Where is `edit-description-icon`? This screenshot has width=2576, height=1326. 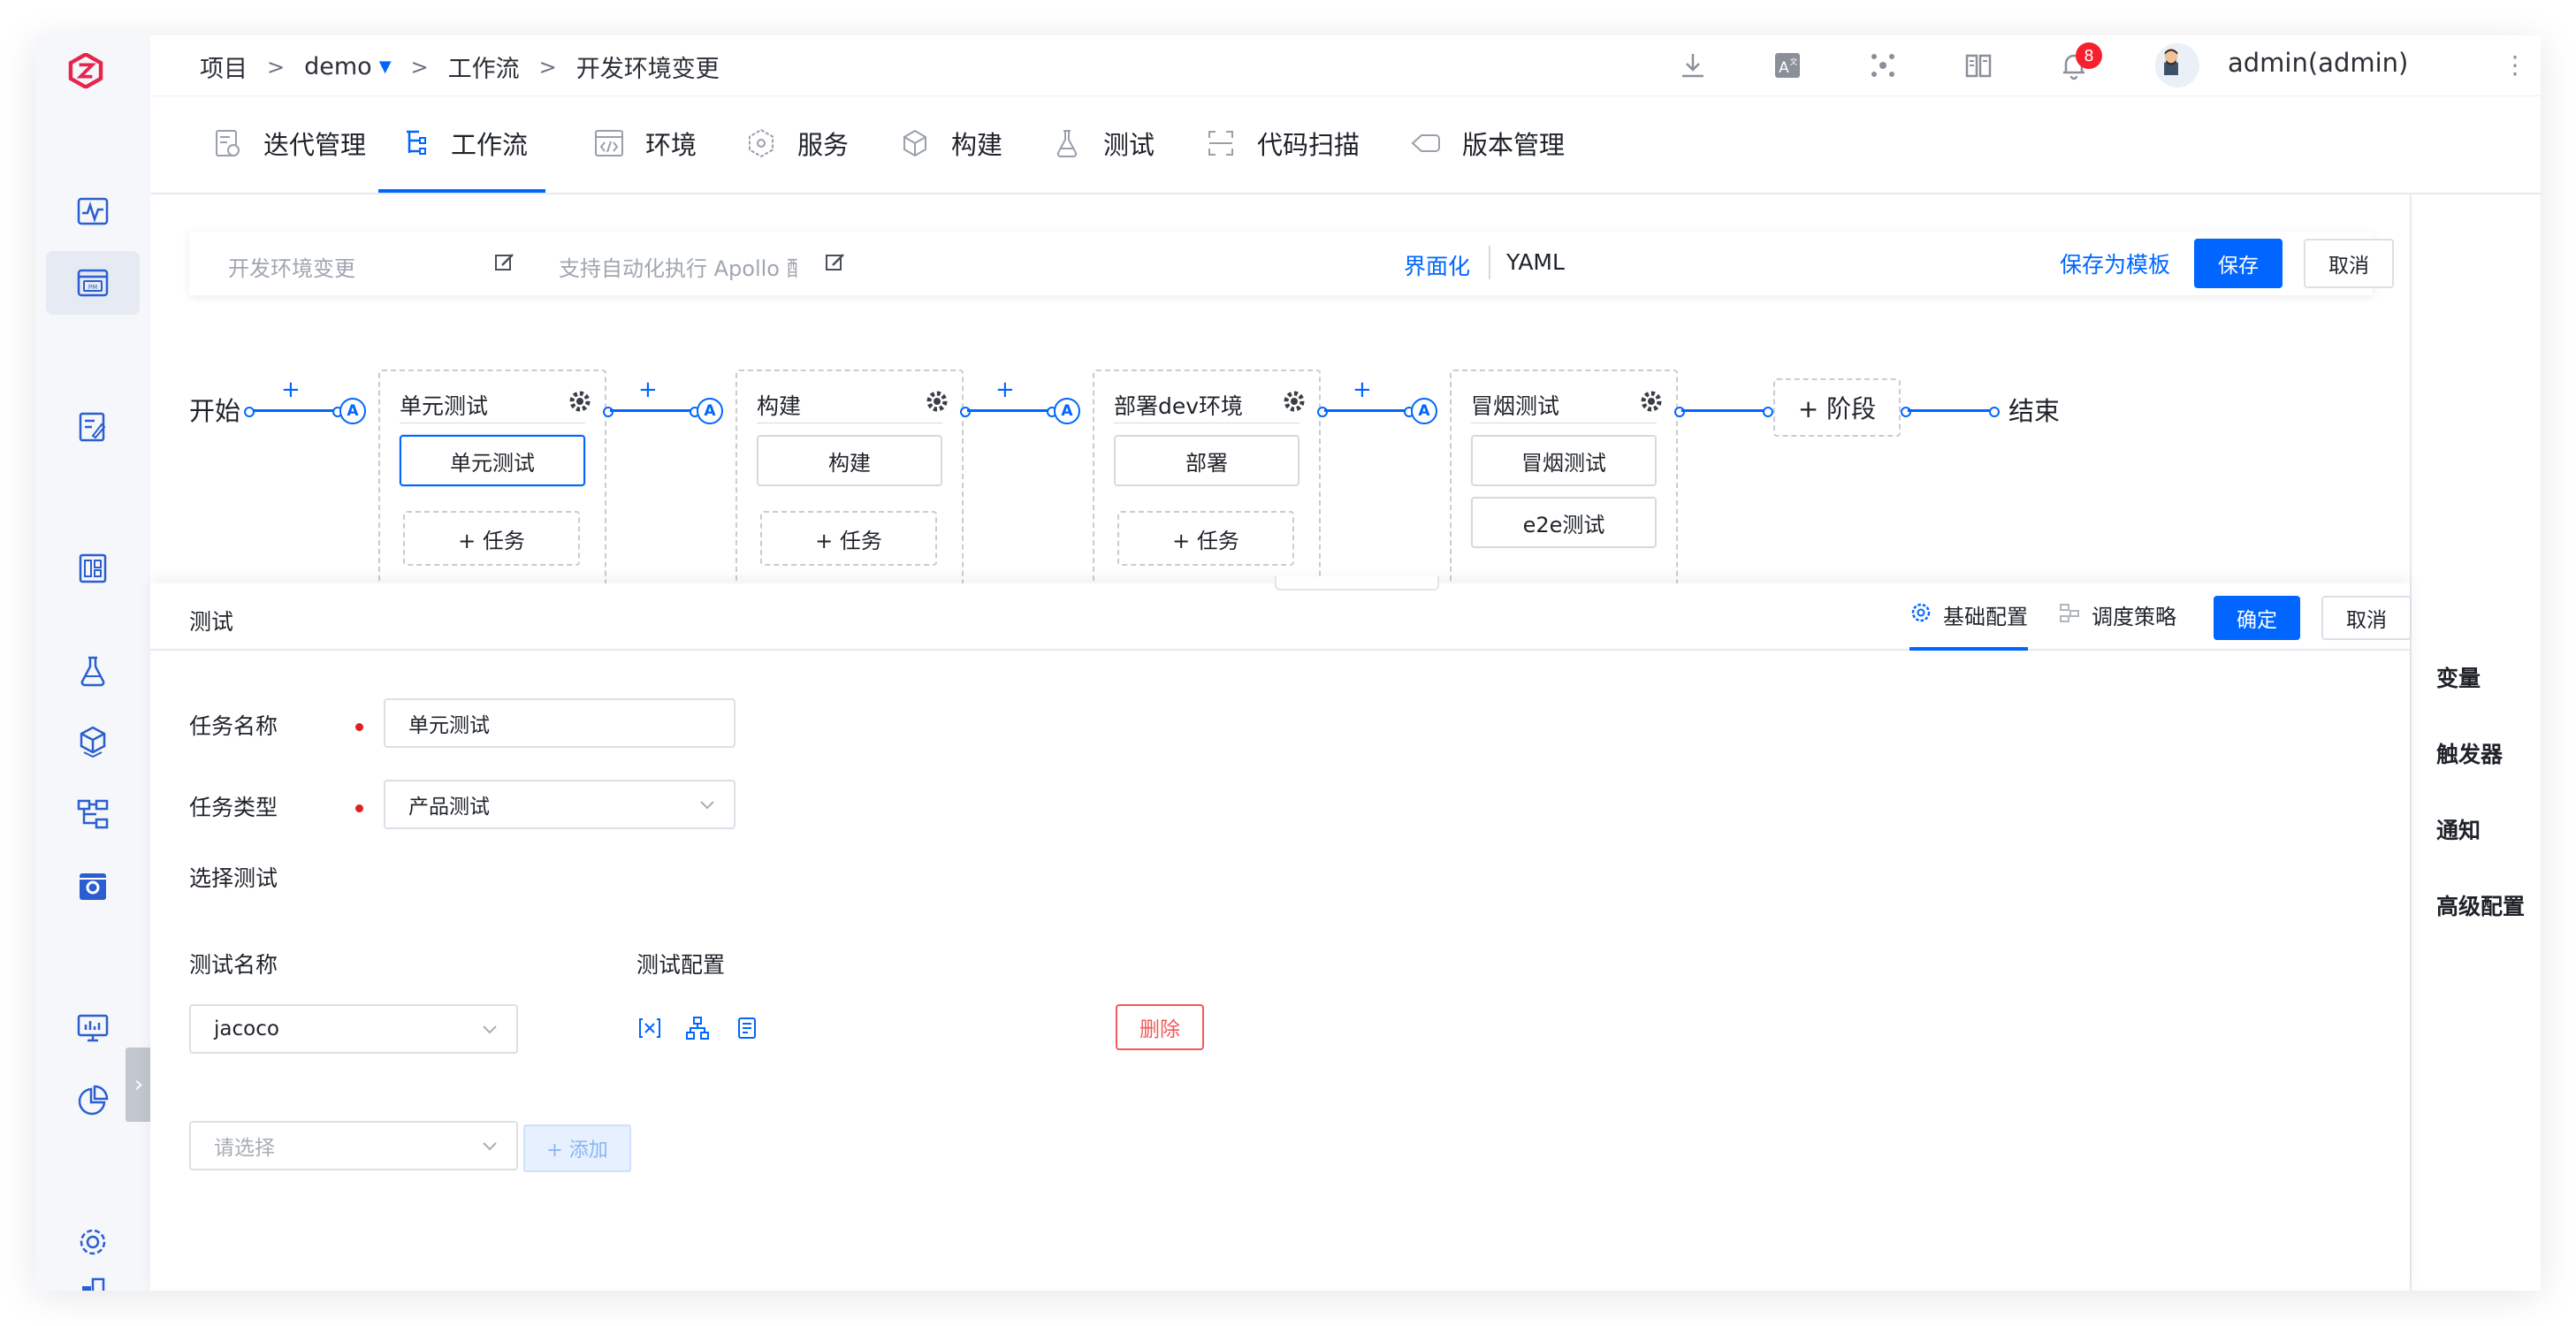
edit-description-icon is located at coordinates (835, 262).